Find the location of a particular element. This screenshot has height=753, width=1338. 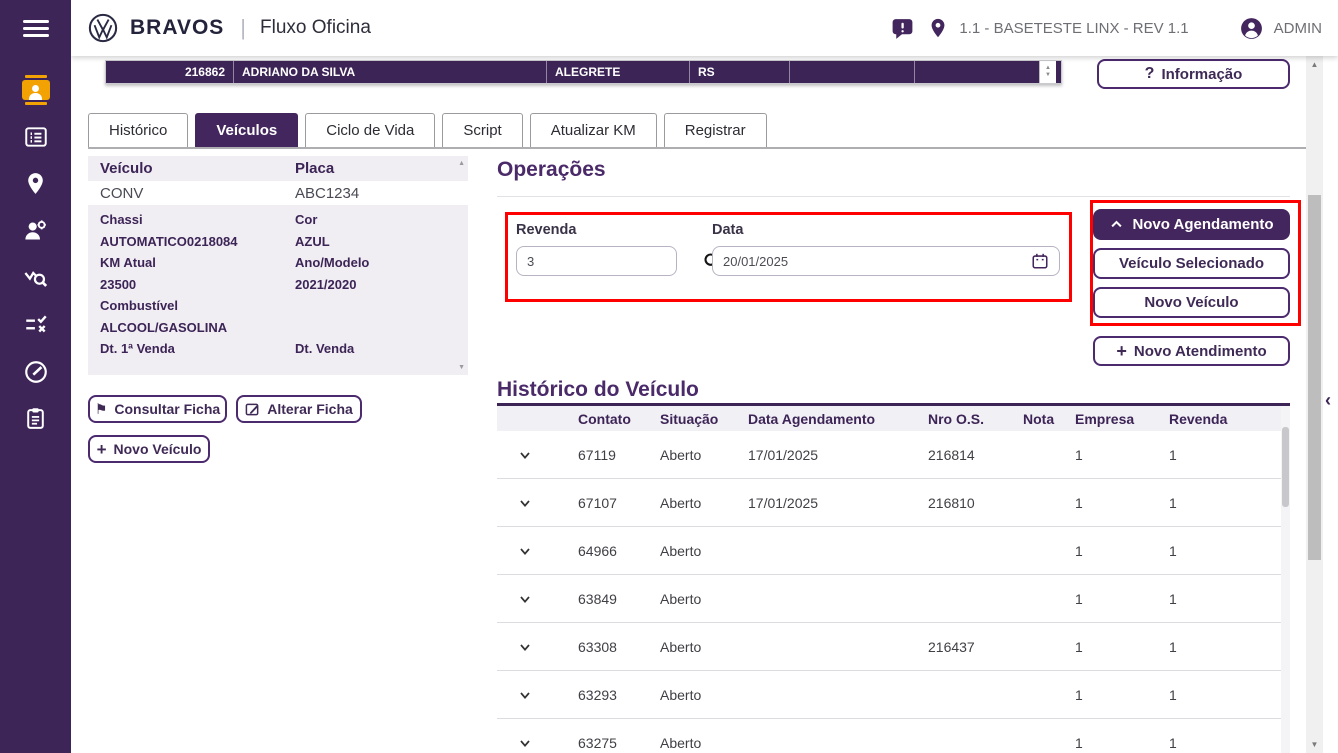

novo-atendimento-button: + Novo Atendimento is located at coordinates (1191, 351).